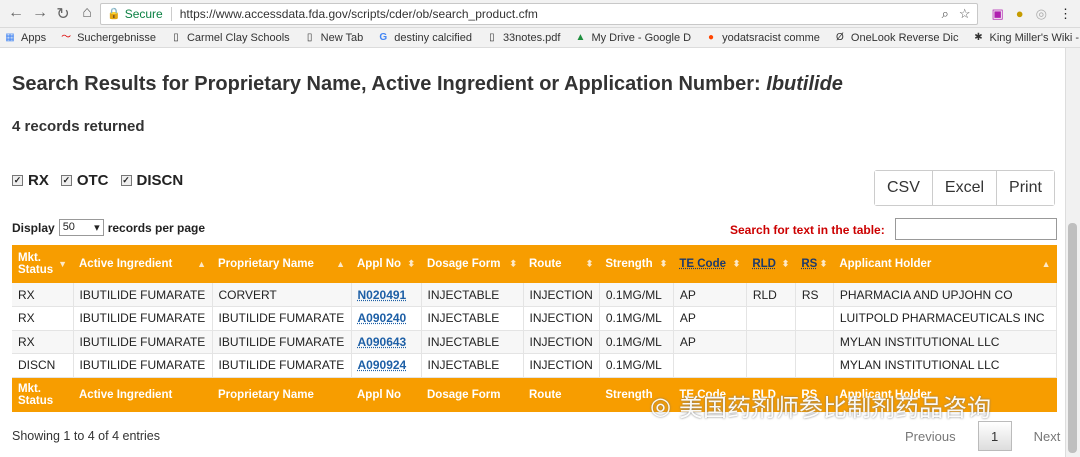  What do you see at coordinates (561, 264) in the screenshot?
I see `column-header: Route ⬍` at bounding box center [561, 264].